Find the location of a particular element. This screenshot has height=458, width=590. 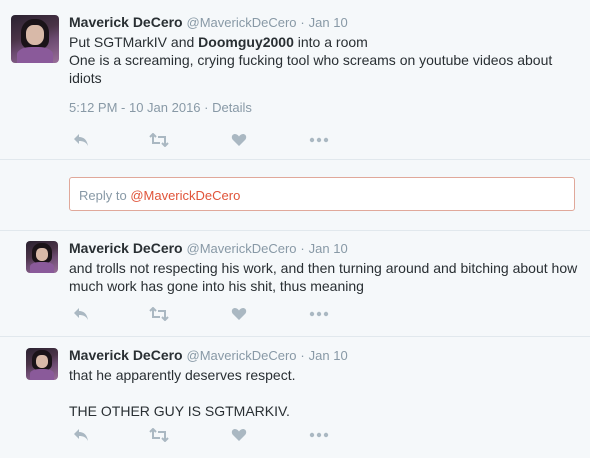

tweet-text-line: THE OTHER GUY IS SGTMARKIV. is located at coordinates (179, 411).